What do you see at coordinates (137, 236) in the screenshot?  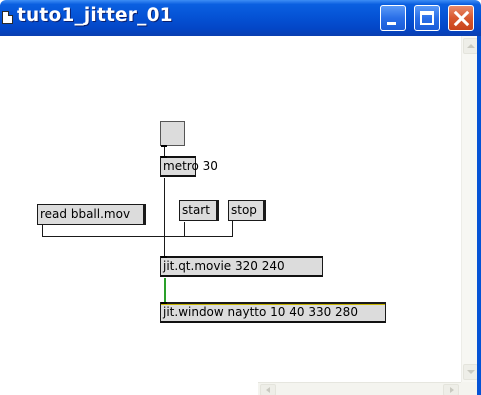 I see `cord-messages-horizontal` at bounding box center [137, 236].